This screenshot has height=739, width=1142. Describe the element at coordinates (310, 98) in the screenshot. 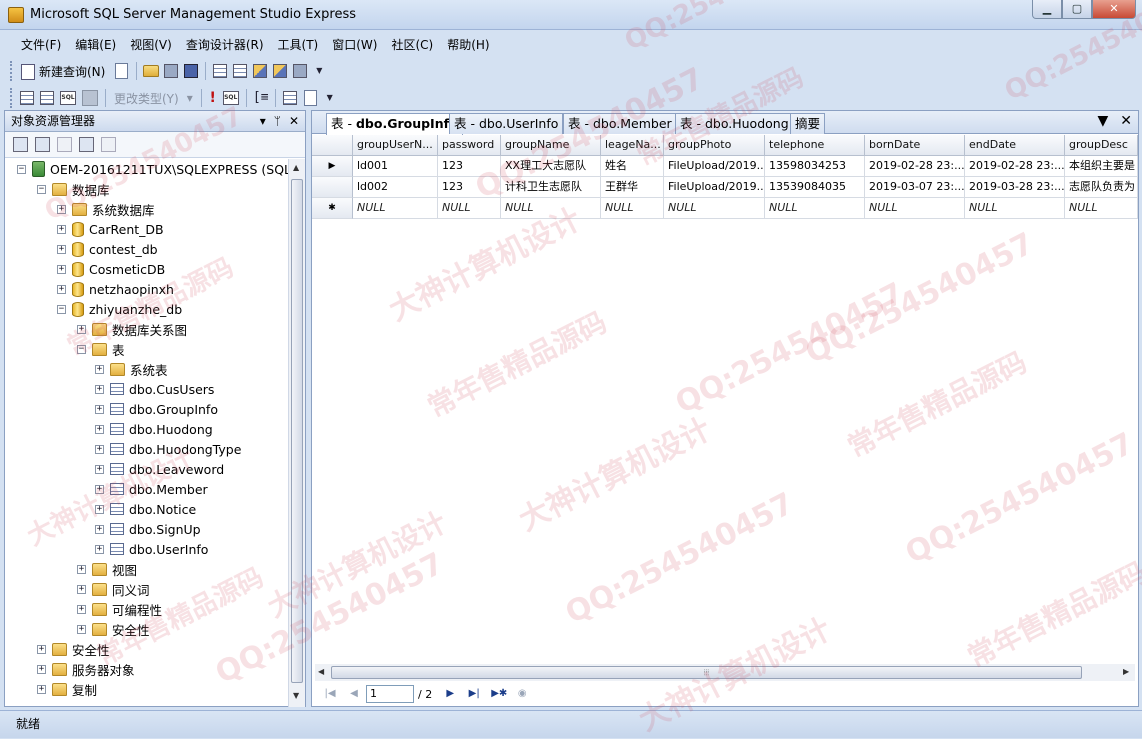

I see `new-derived-table-icon` at that location.